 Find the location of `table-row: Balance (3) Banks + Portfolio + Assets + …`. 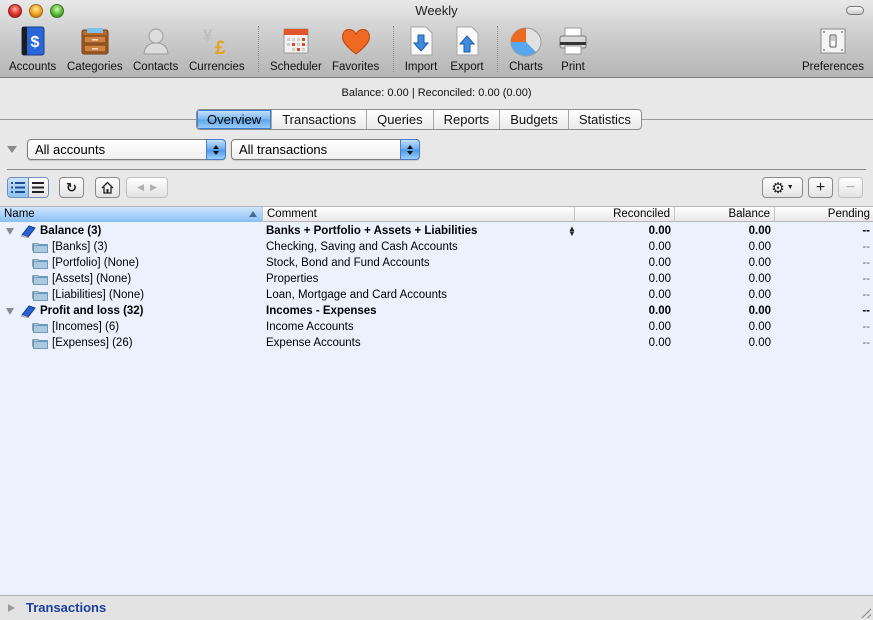

table-row: Balance (3) Banks + Portfolio + Assets + … is located at coordinates (436, 231).